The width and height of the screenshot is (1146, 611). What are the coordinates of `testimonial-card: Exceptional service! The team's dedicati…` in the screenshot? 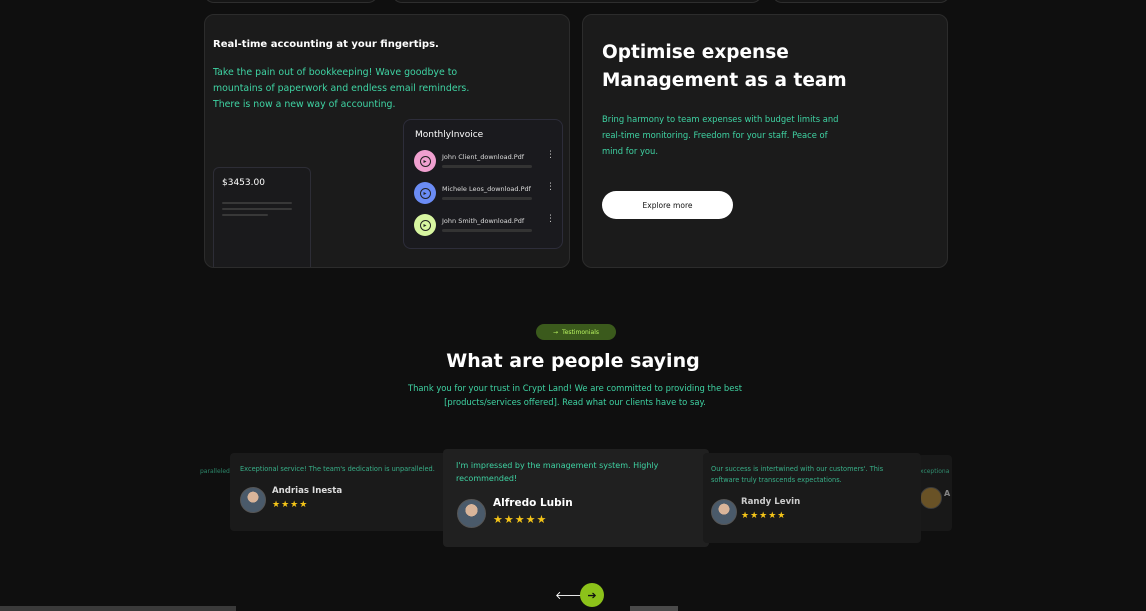 It's located at (340, 492).